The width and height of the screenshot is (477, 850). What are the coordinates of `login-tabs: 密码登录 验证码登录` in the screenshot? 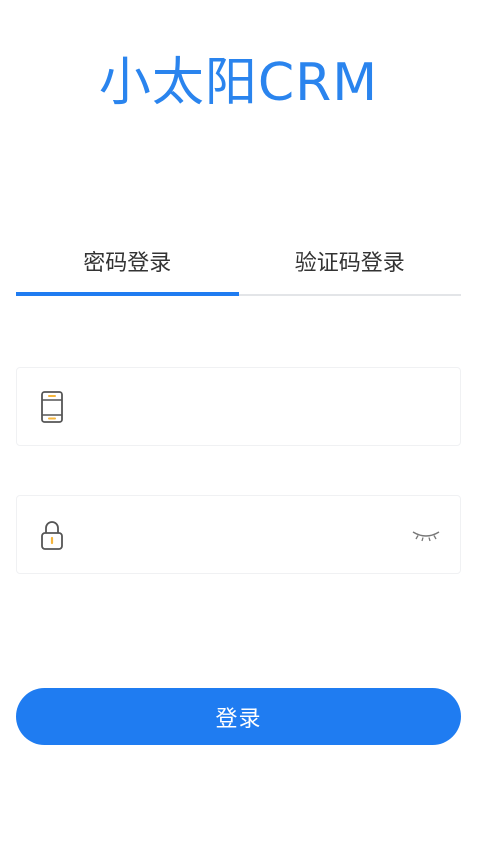 It's located at (238, 268).